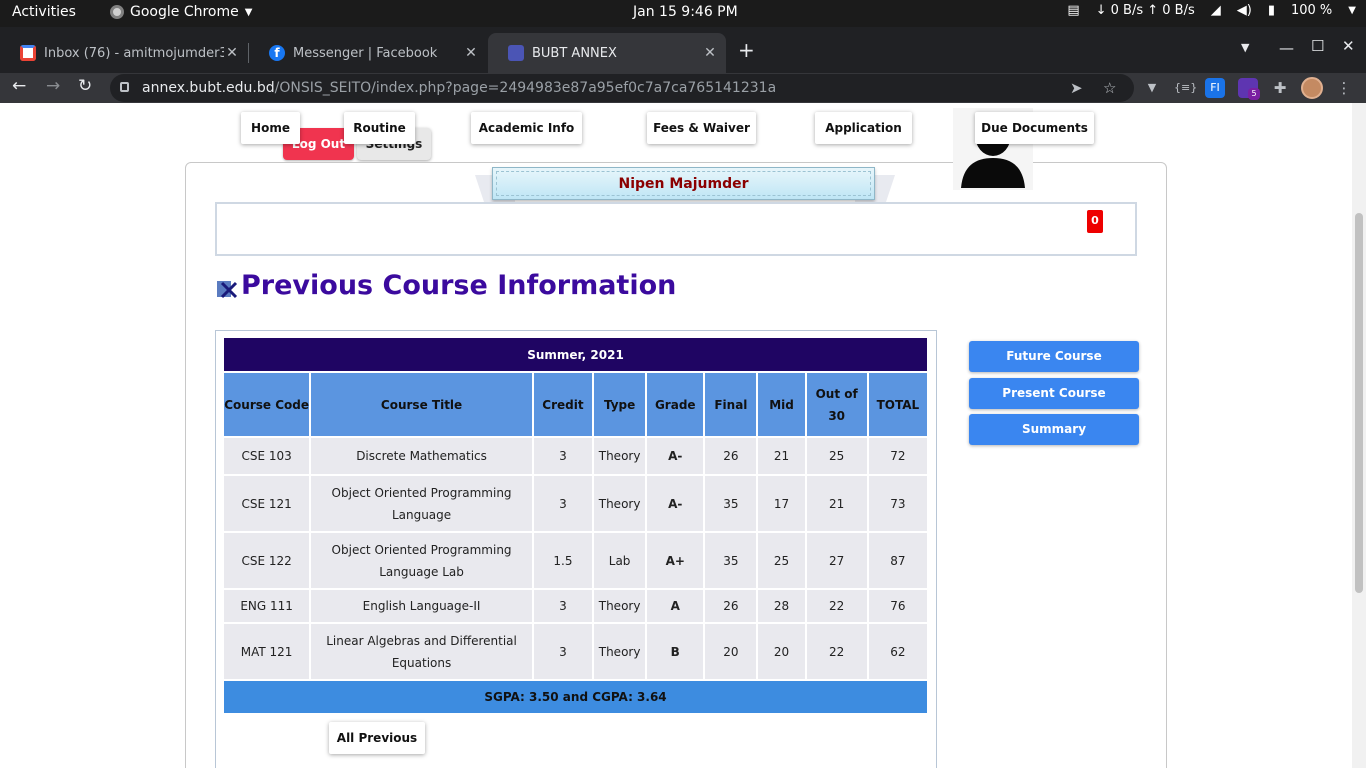 The width and height of the screenshot is (1366, 768). Describe the element at coordinates (85, 86) in the screenshot. I see `reload-icon: ↻` at that location.